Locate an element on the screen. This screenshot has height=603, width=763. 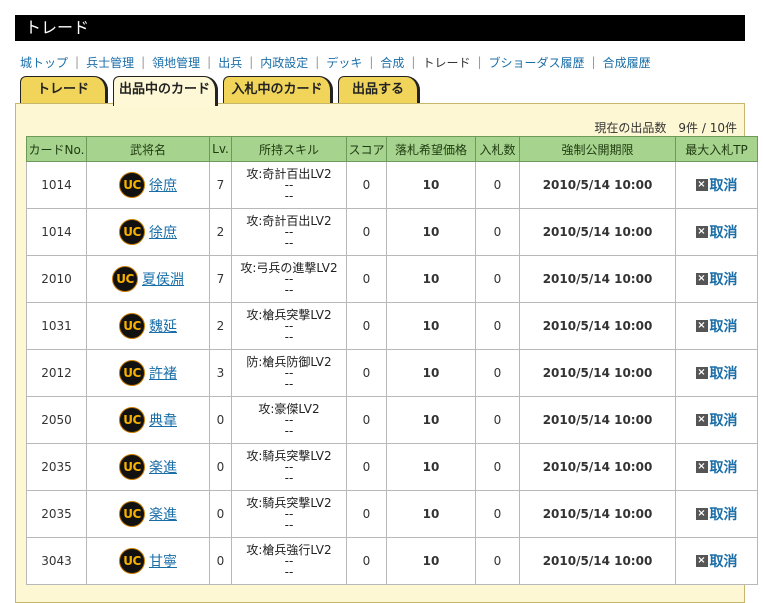
nav-item: ブショーダス履歴 is located at coordinates (537, 62).